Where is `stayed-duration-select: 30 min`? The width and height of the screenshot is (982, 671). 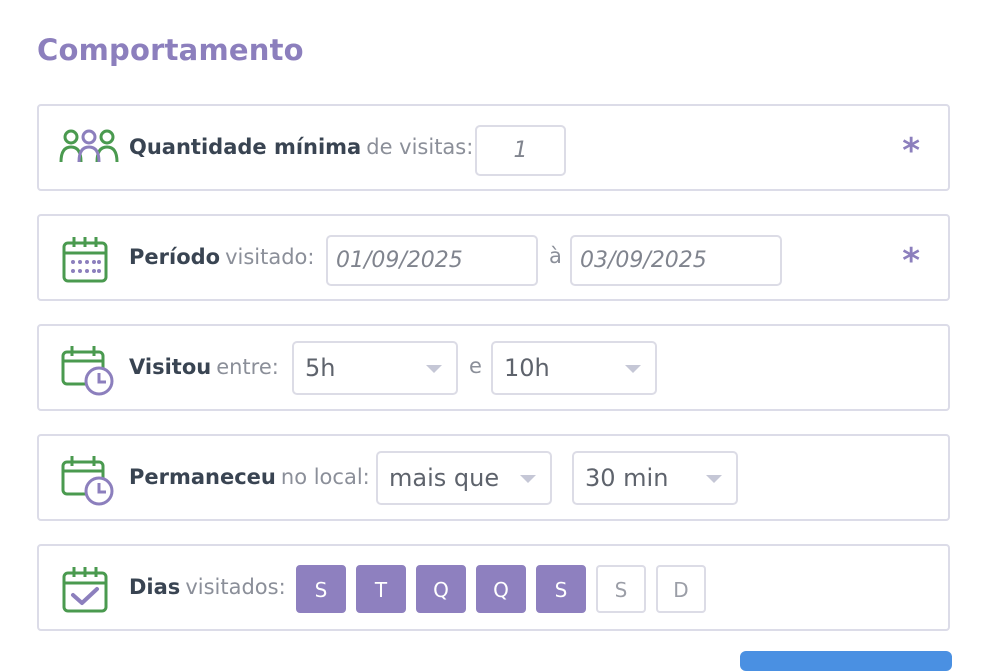
stayed-duration-select: 30 min is located at coordinates (655, 478).